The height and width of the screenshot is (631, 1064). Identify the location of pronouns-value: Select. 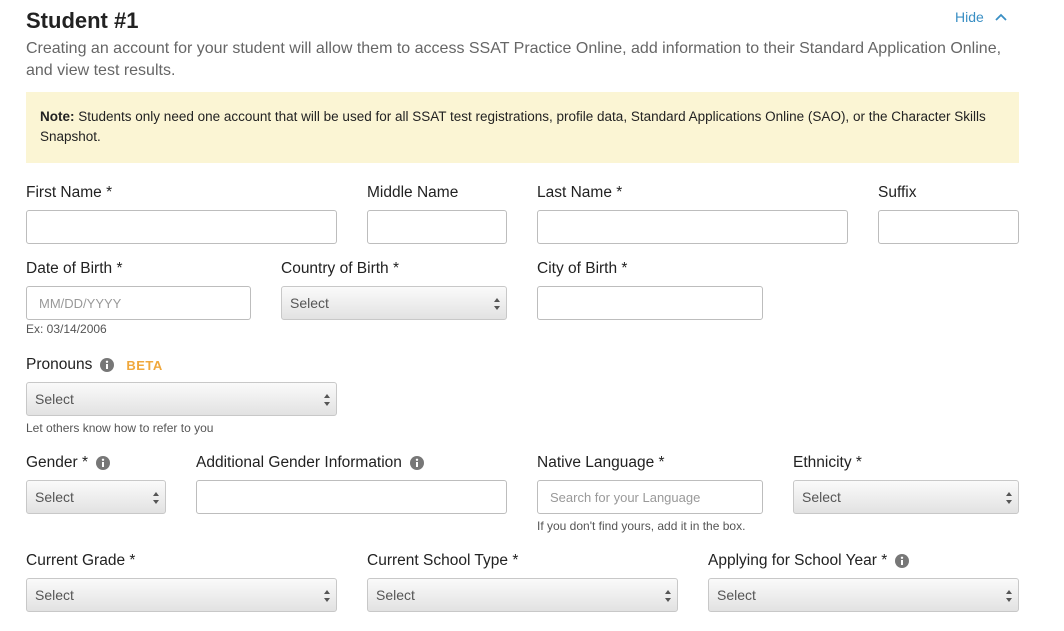
(54, 399).